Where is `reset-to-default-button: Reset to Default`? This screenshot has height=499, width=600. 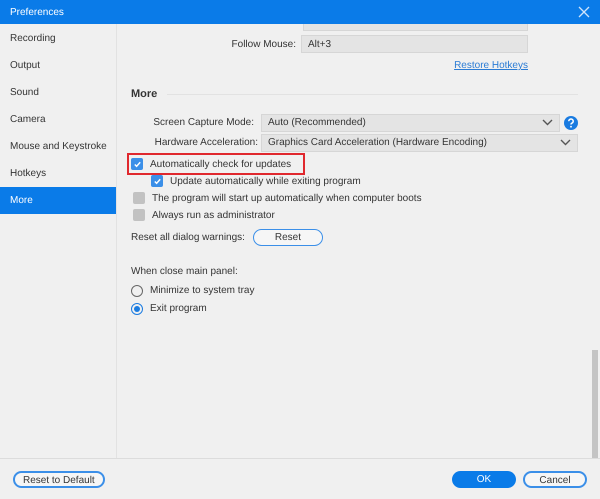
reset-to-default-button: Reset to Default is located at coordinates (59, 479).